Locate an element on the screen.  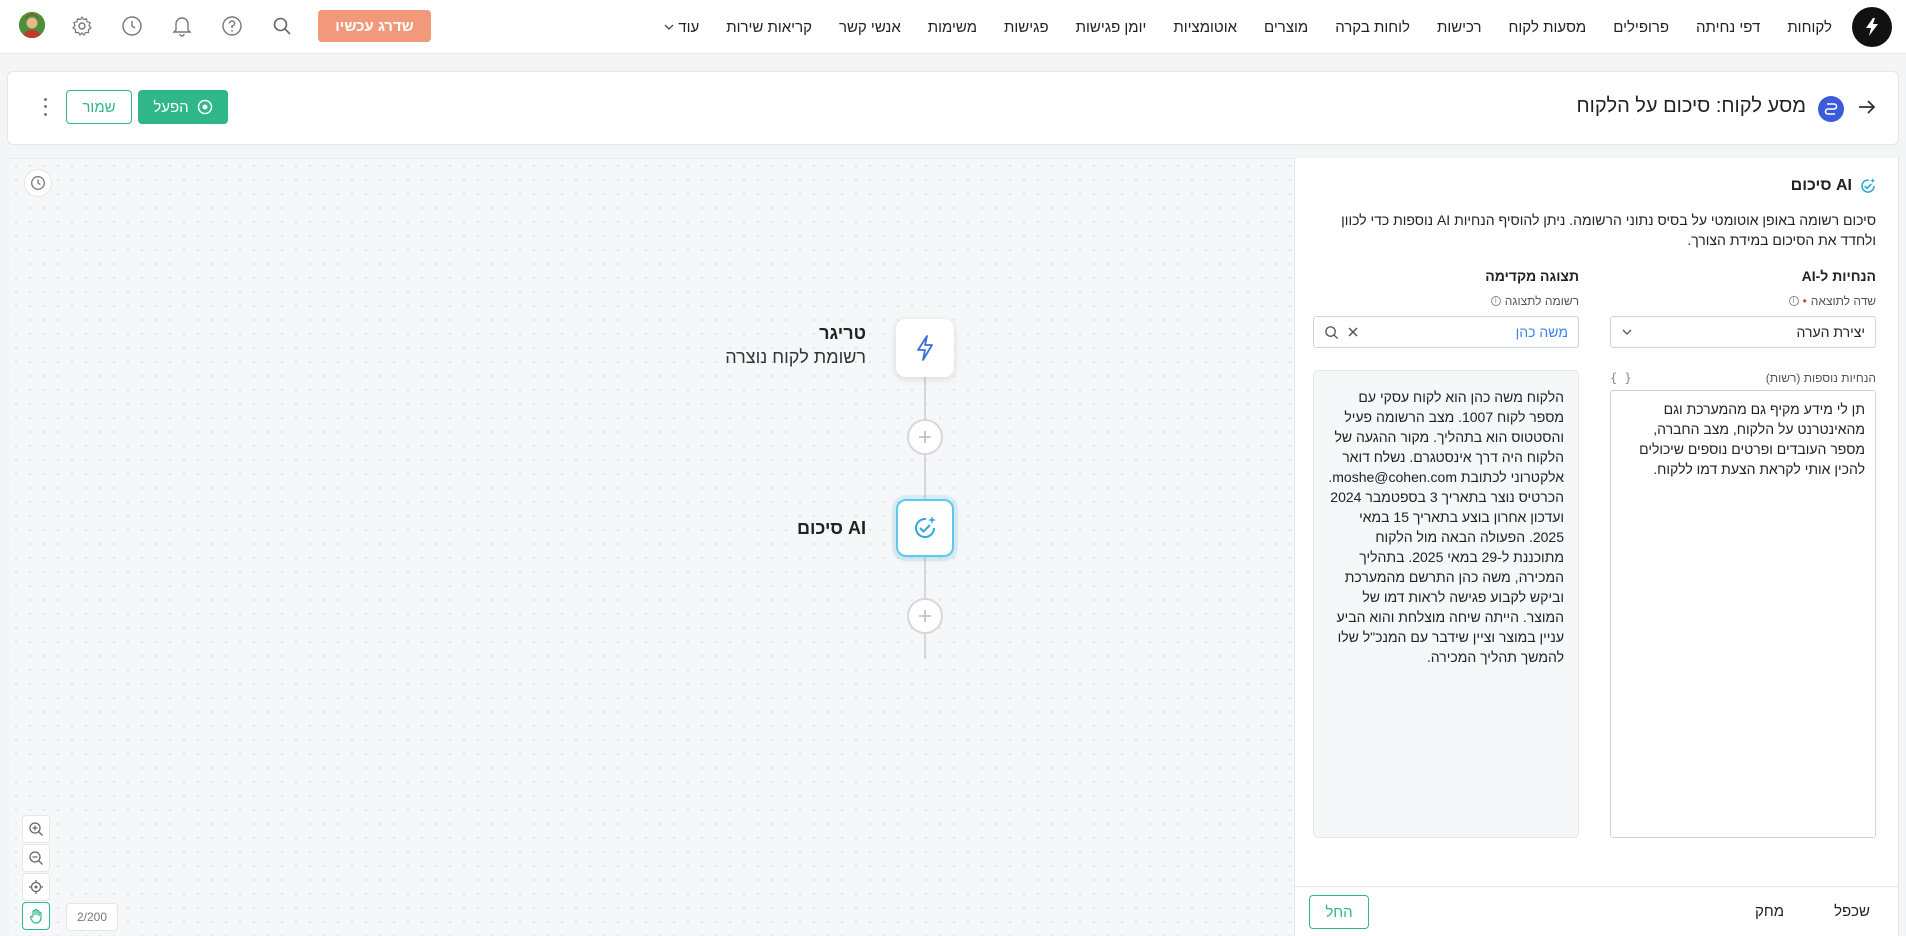
optional-instructions-label-text: הנחיות נוספות (רשות) is located at coordinates (1820, 378).